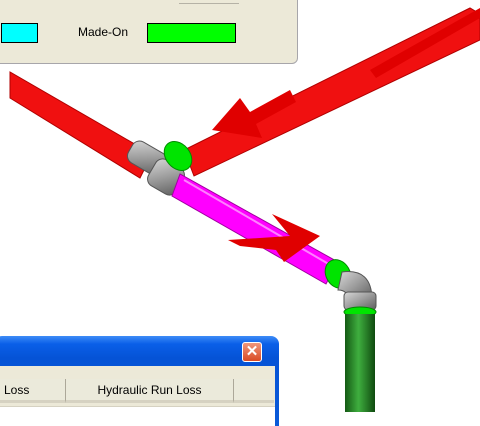 The height and width of the screenshot is (426, 480). I want to click on results-dialog: ✕ Loss Hydraulic Run Loss, so click(139, 381).